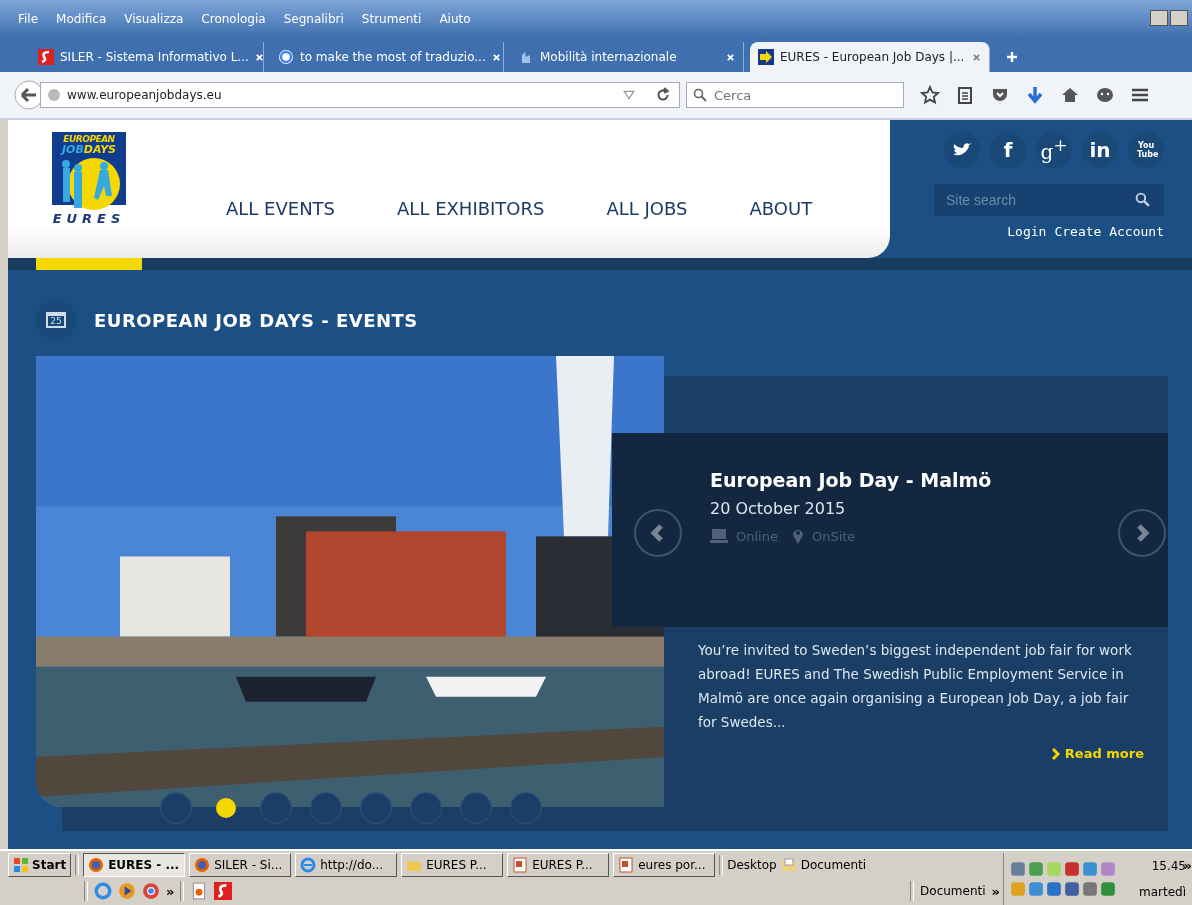  Describe the element at coordinates (286, 57) in the screenshot. I see `g-logo-icon` at that location.